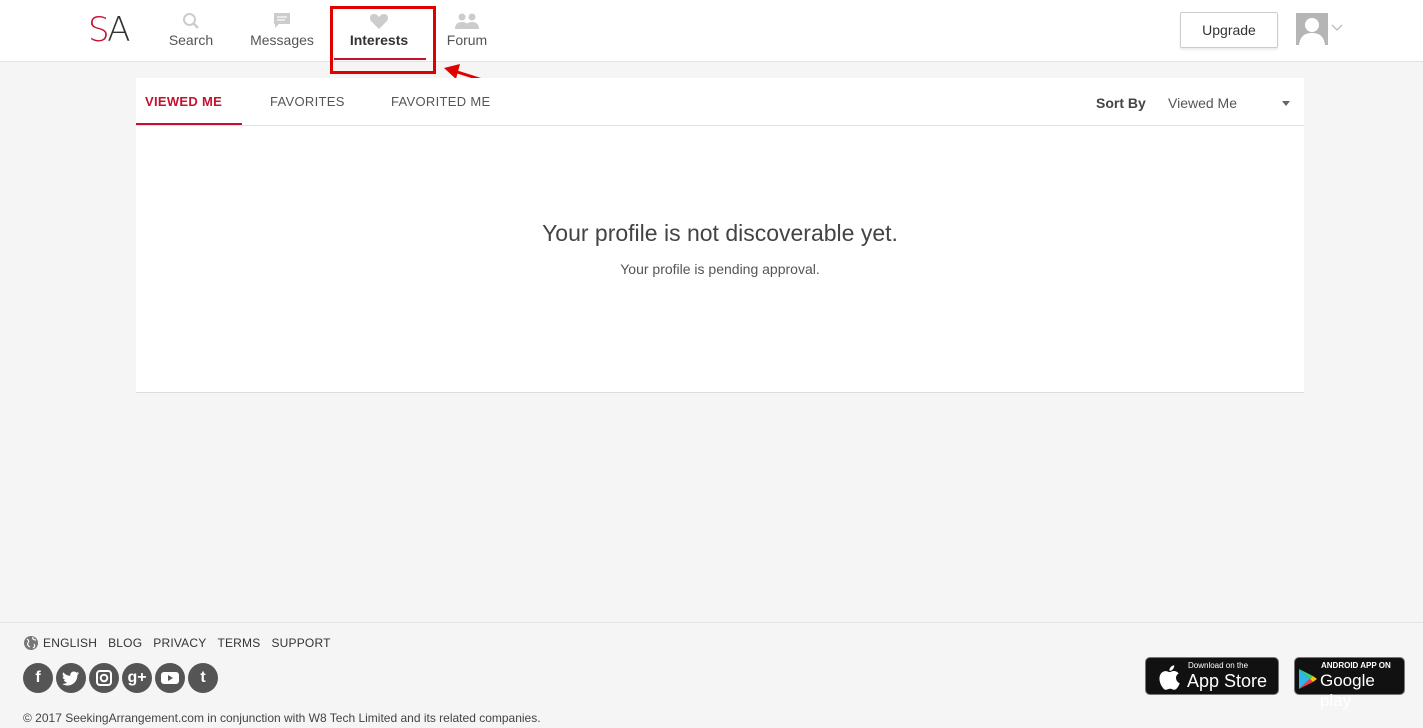 Image resolution: width=1423 pixels, height=728 pixels. Describe the element at coordinates (104, 678) in the screenshot. I see `instagram-icon` at that location.